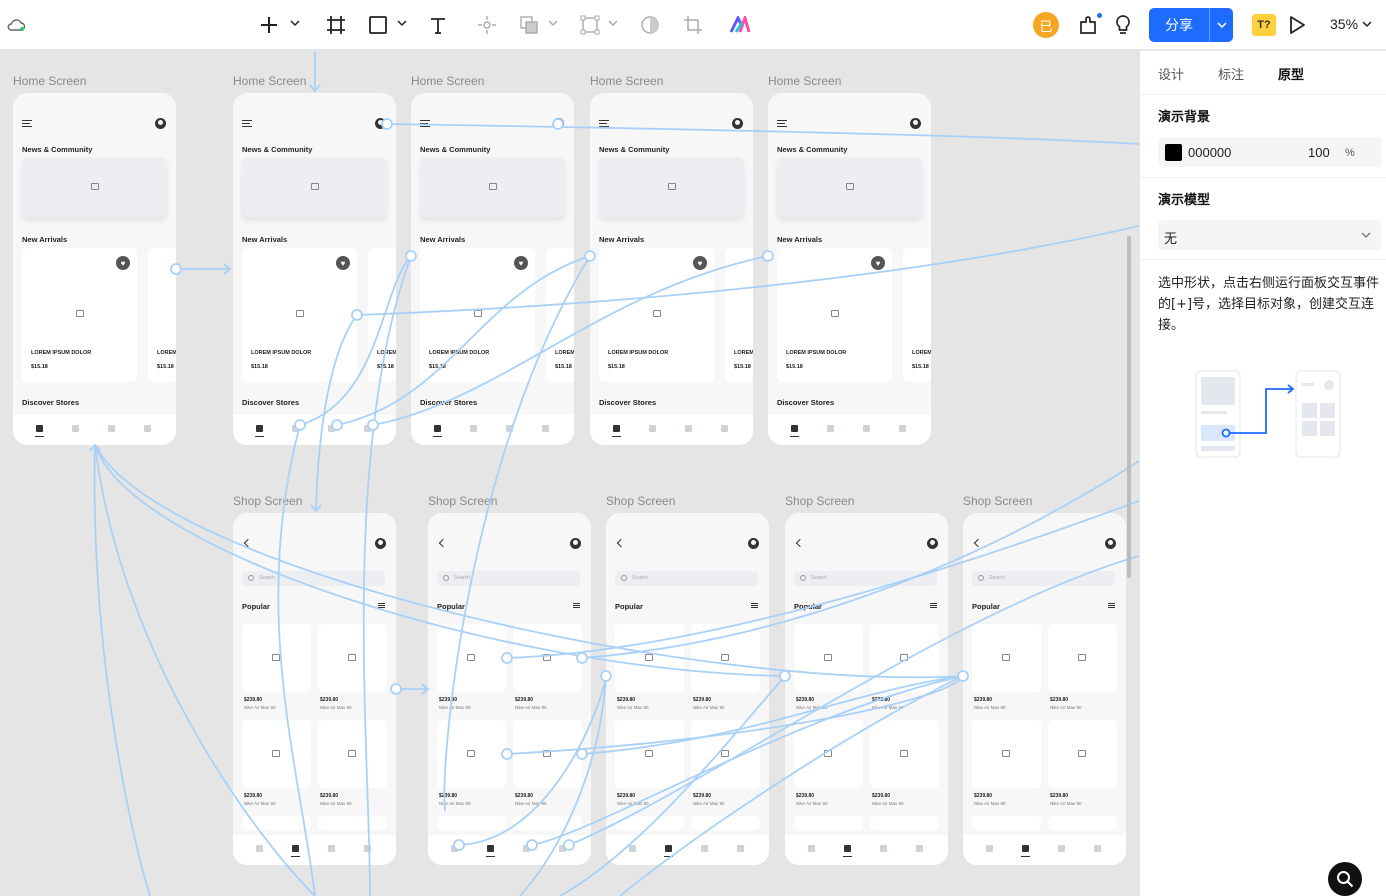 This screenshot has height=896, width=1386. What do you see at coordinates (1291, 73) in the screenshot?
I see `tab-prototype: 原型` at bounding box center [1291, 73].